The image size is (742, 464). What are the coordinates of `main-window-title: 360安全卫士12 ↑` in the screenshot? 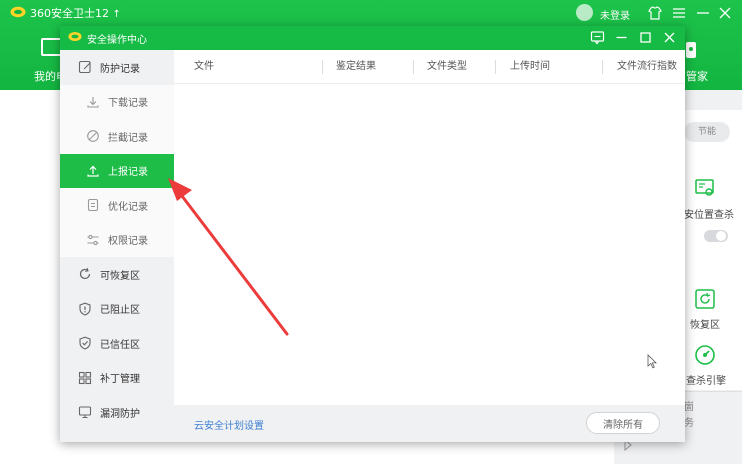 It's located at (75, 13).